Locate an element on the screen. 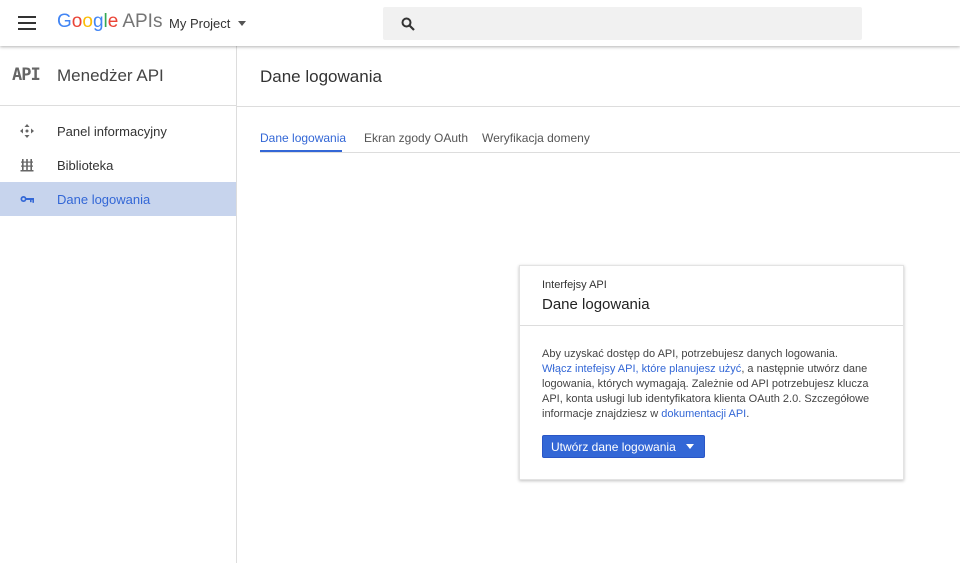 The height and width of the screenshot is (563, 960). sidebar-header: API Menedżer API is located at coordinates (118, 76).